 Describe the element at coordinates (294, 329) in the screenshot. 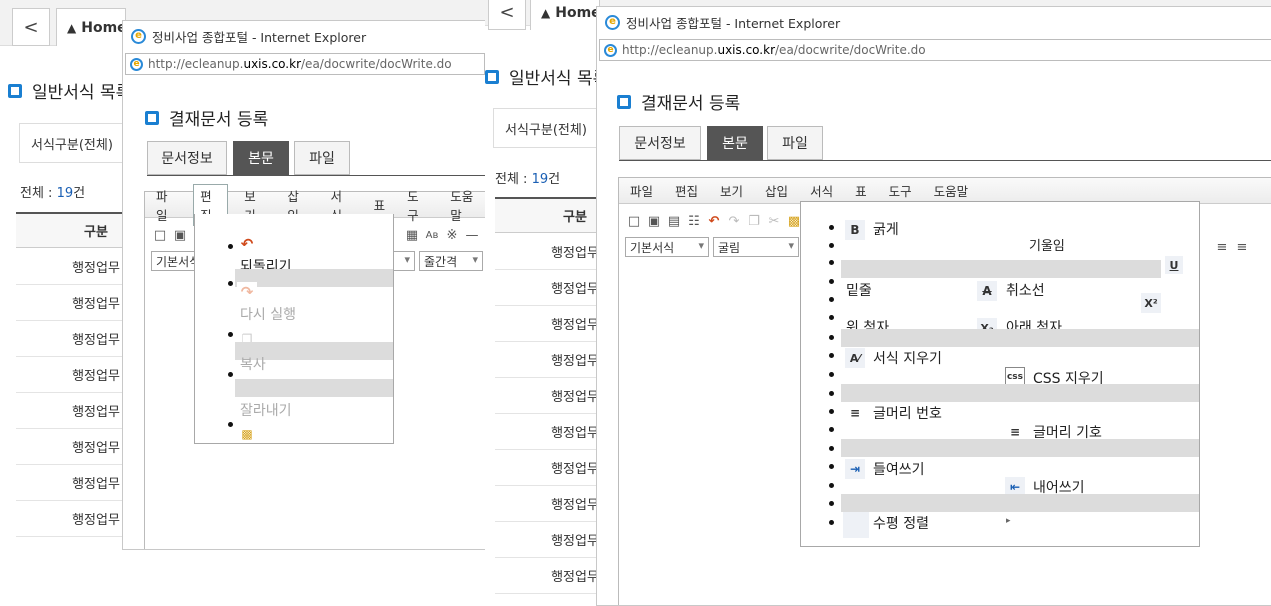

I see `edit-menu-dropdown: ↶ 되돌리기 ↷ 다시 실행 ❐ 복사 ✂ 잘라내기 ▩` at that location.